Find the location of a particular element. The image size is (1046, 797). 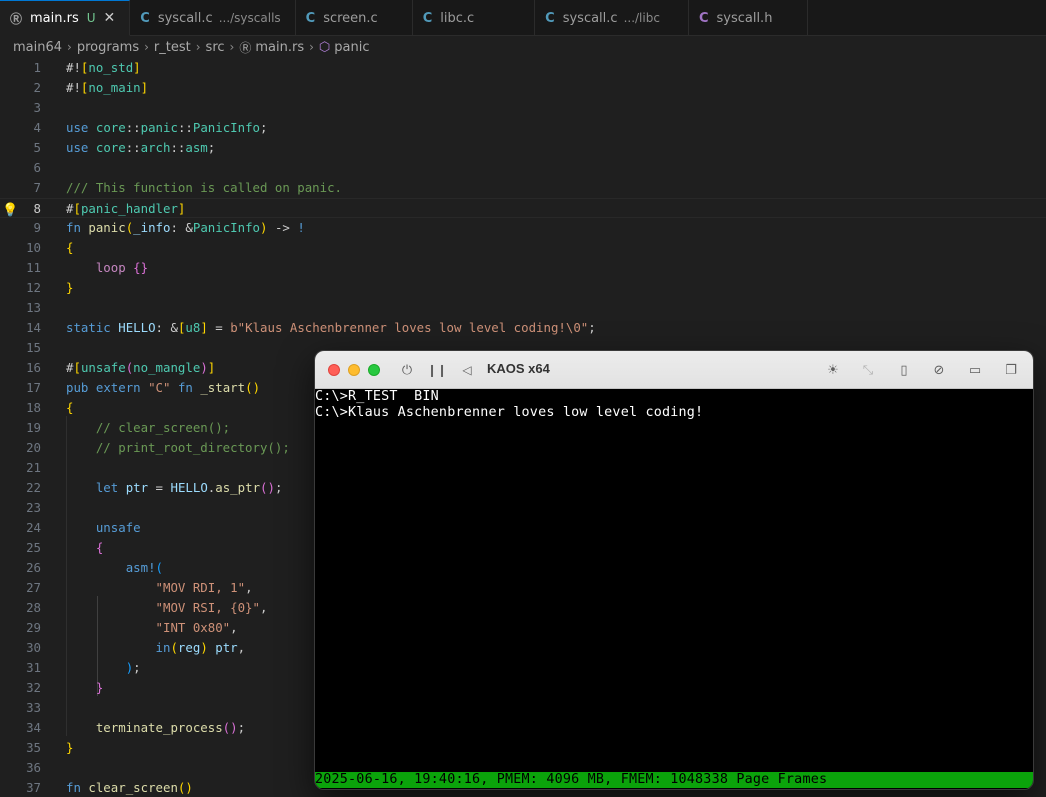

line-number: 36 is located at coordinates (33, 767).